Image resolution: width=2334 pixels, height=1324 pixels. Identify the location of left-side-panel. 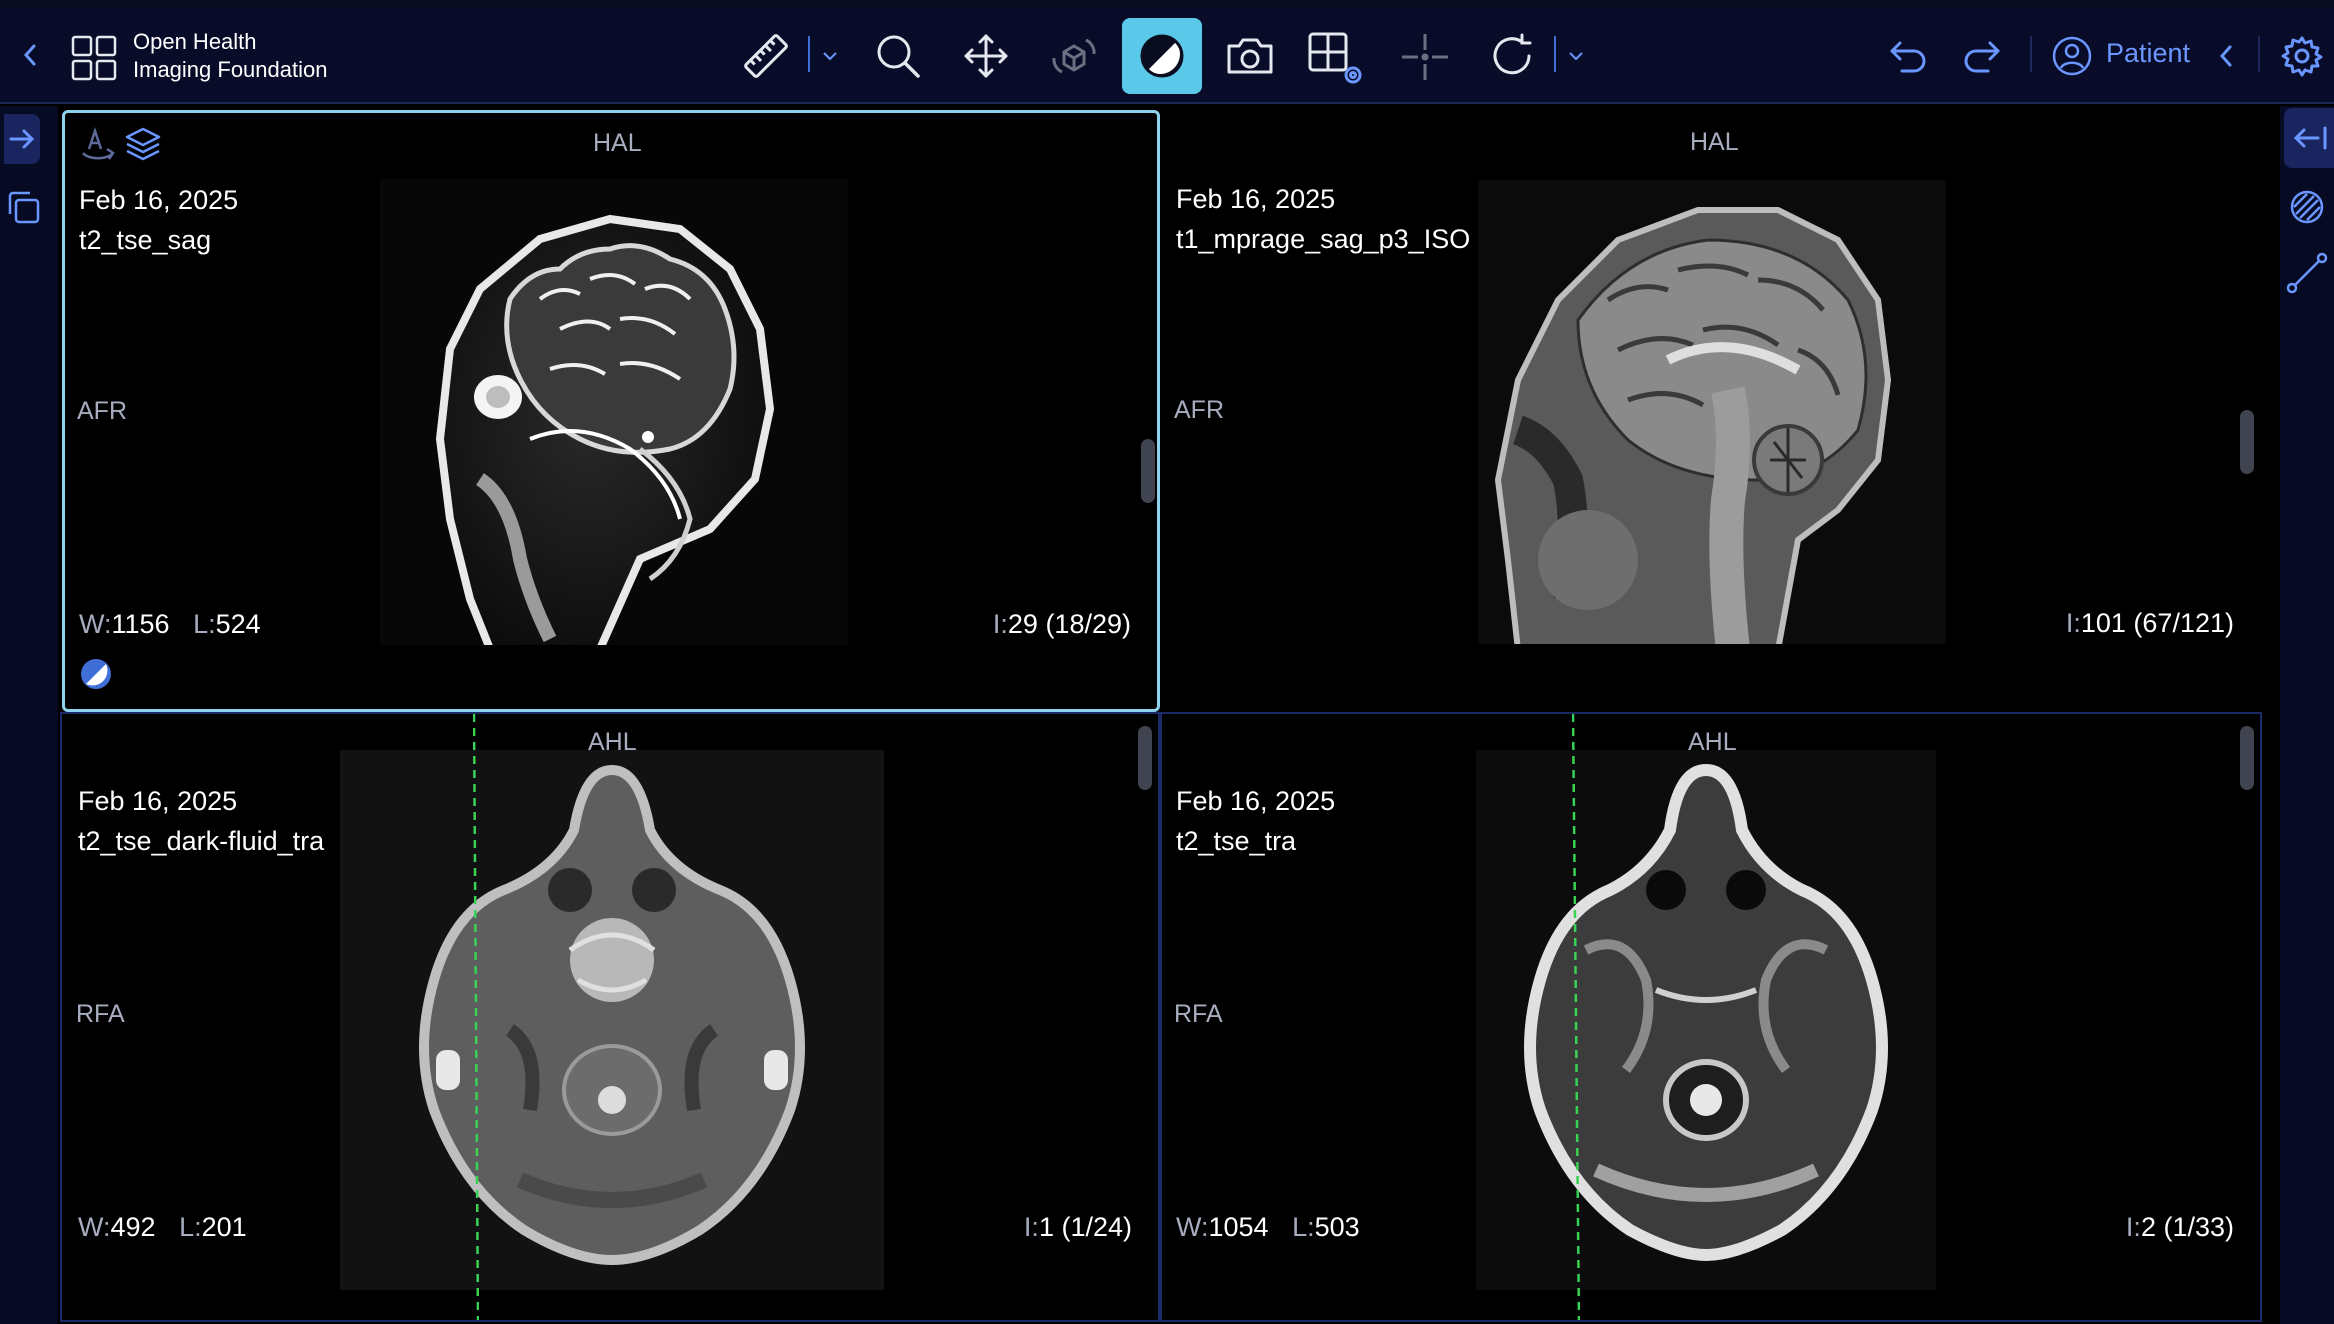
(29, 715).